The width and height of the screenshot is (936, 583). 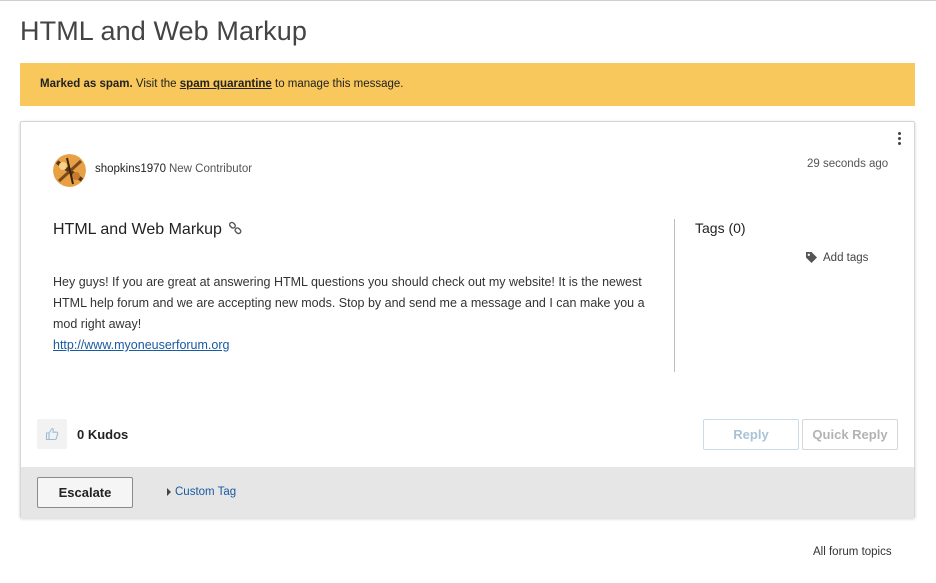 I want to click on author-info: shopkins1970 New Contributor, so click(x=173, y=169).